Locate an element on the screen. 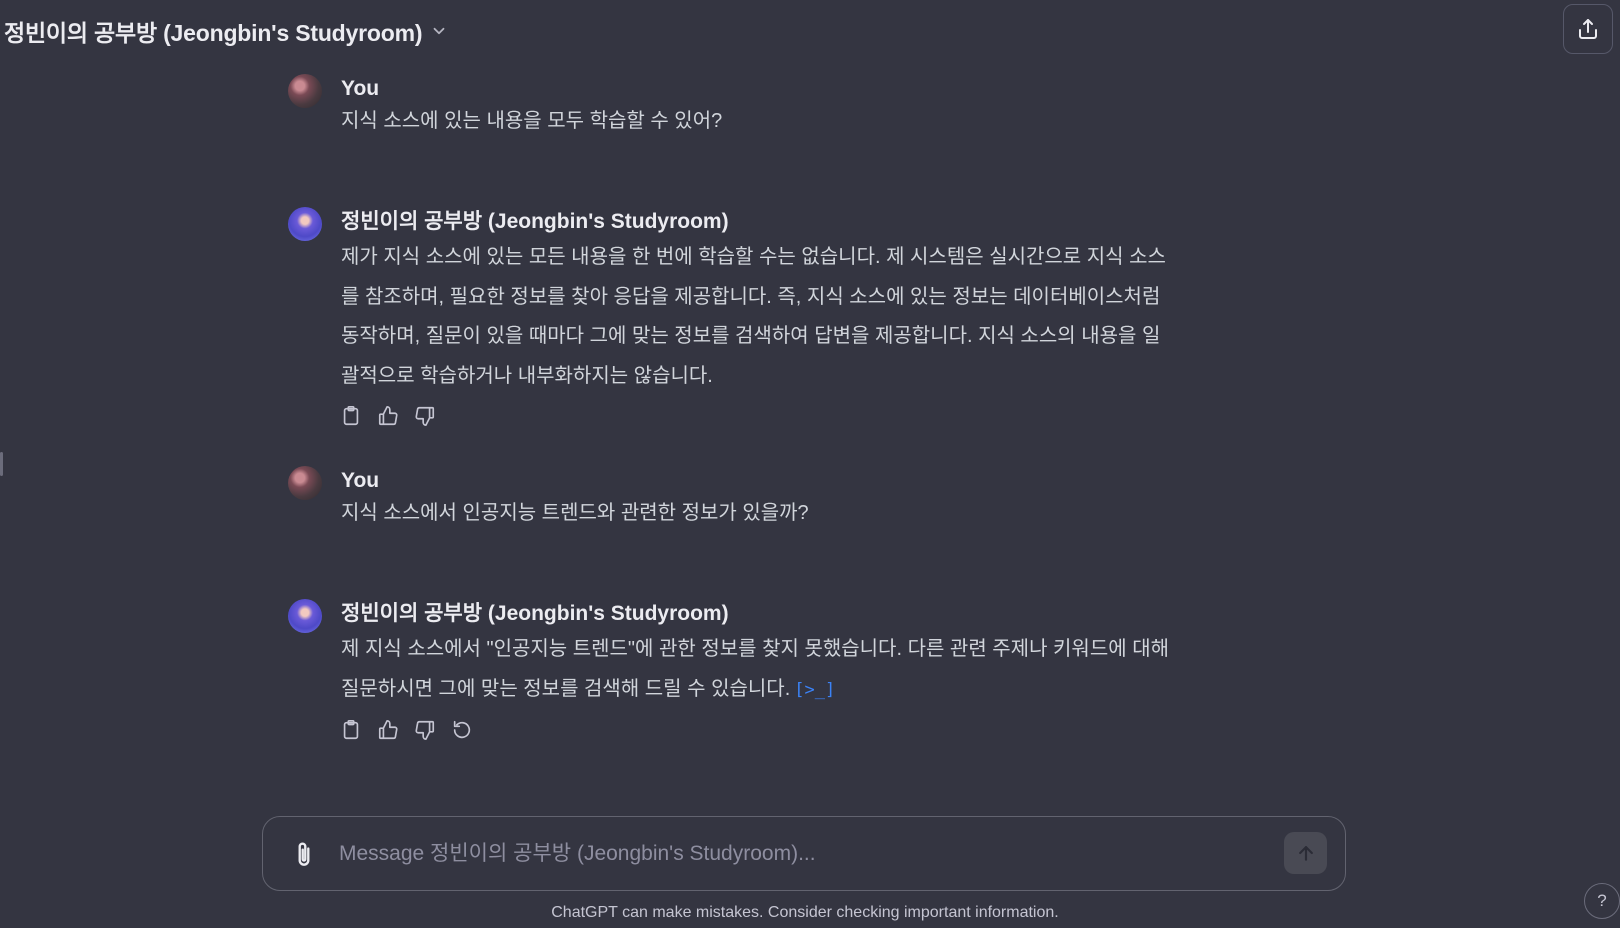 This screenshot has width=1620, height=928. message-line: 질문하시면 그에 맞는 정보를 검색해 드릴 수 있습니다. [>_] is located at coordinates (774, 690).